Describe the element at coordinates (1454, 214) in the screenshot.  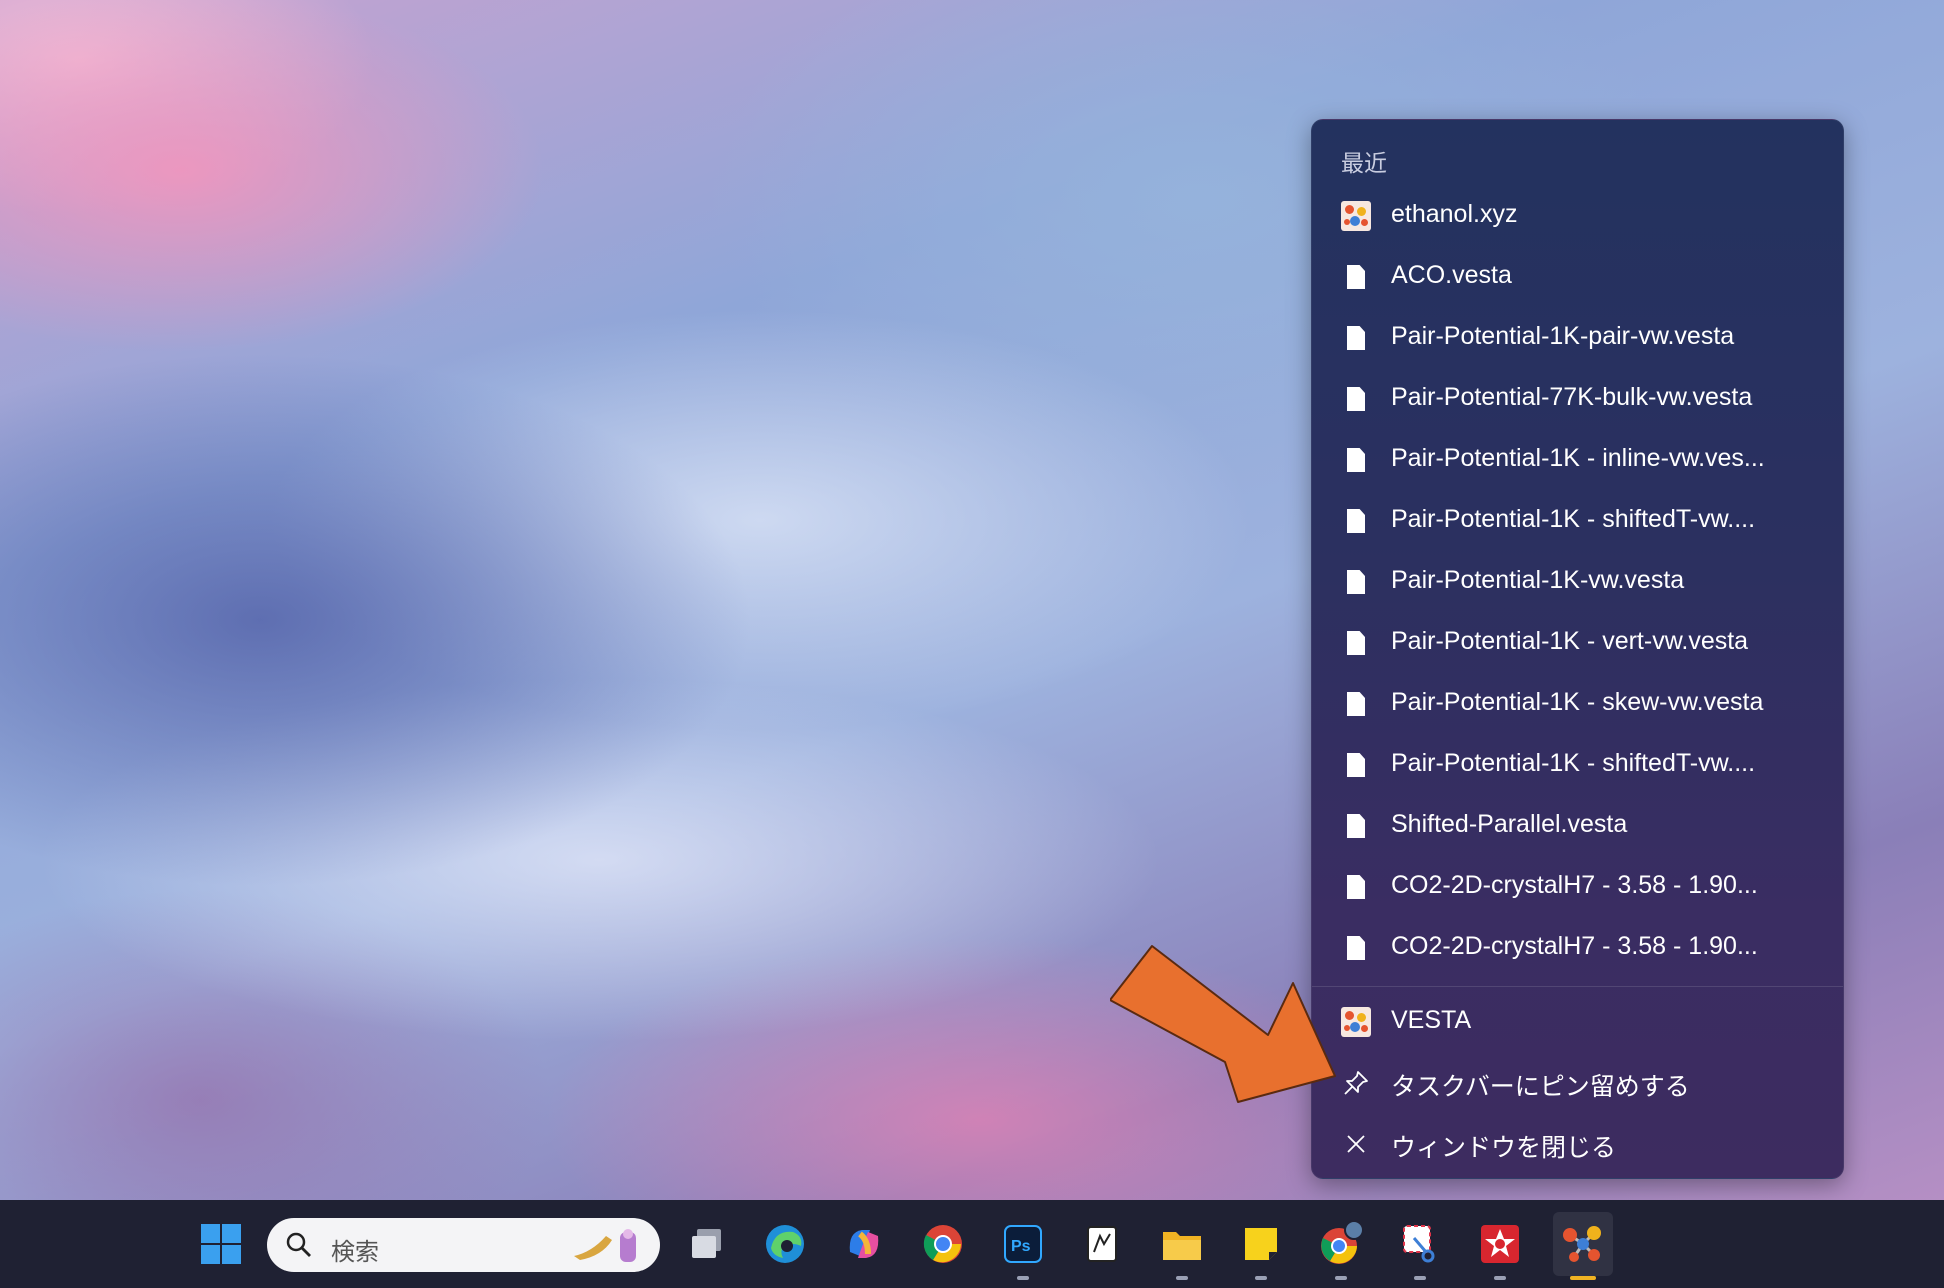
I see `recent-item-label: ethanol.xyz` at that location.